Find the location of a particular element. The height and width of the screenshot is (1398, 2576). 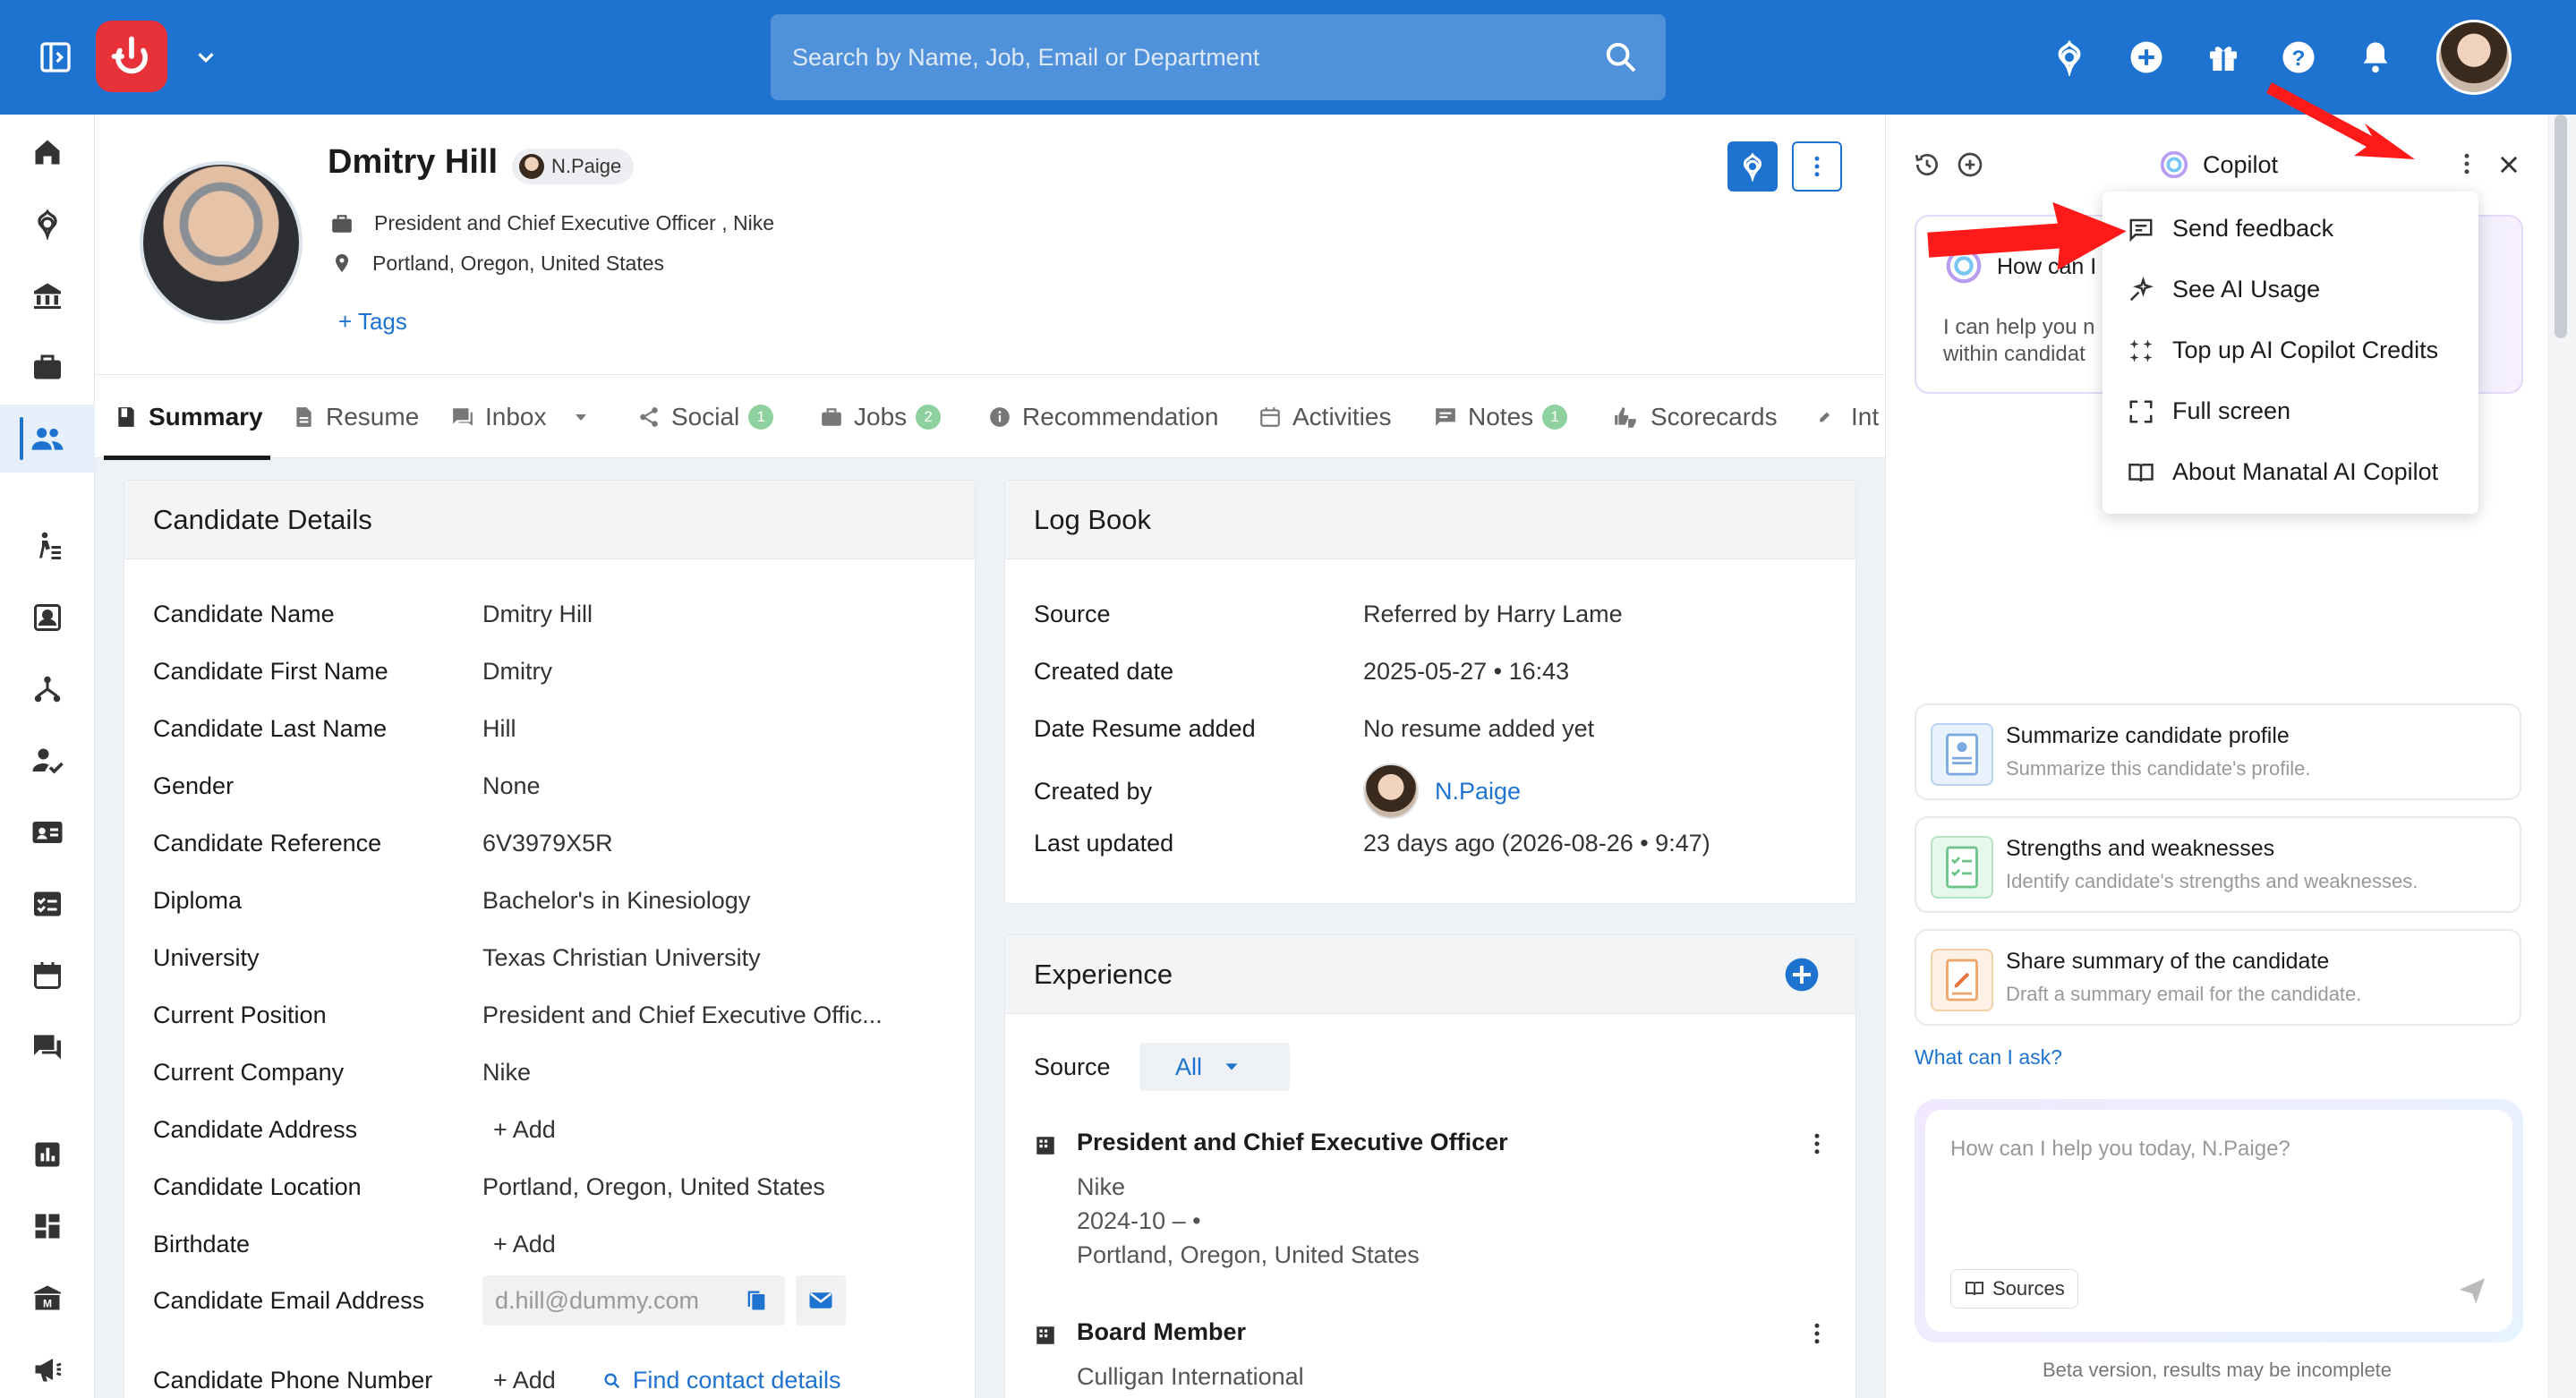

organization-icon is located at coordinates (47, 295).